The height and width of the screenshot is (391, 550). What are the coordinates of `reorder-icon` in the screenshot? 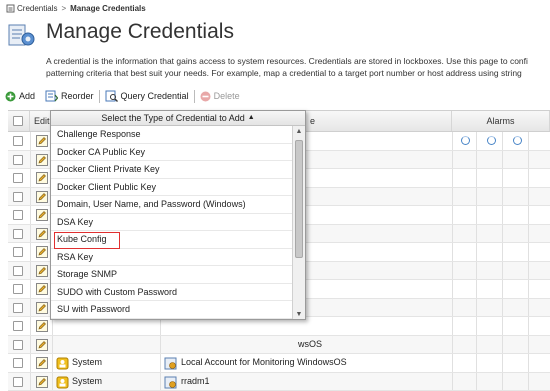 It's located at (51, 96).